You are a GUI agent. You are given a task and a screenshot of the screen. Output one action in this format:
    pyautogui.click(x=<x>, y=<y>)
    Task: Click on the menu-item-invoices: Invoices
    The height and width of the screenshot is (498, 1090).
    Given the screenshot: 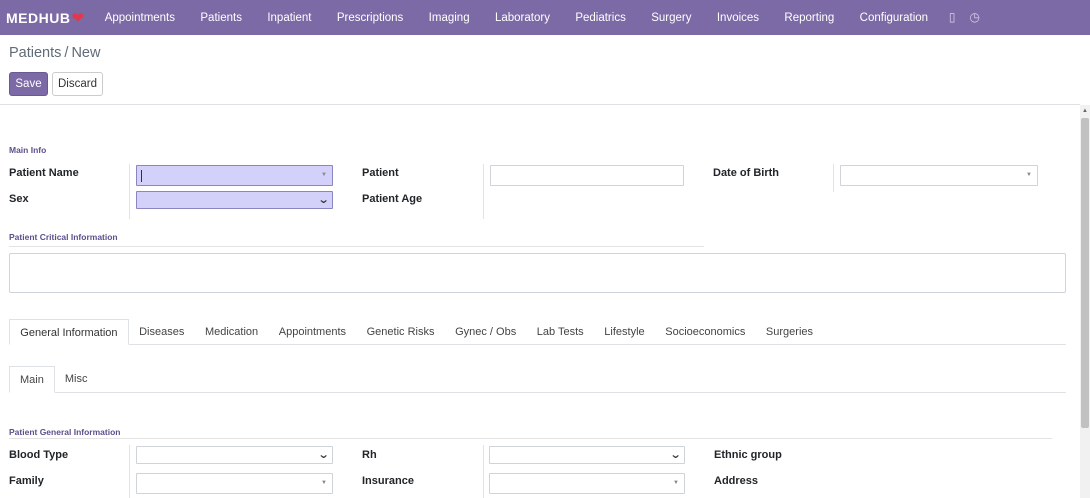 What is the action you would take?
    pyautogui.click(x=738, y=18)
    